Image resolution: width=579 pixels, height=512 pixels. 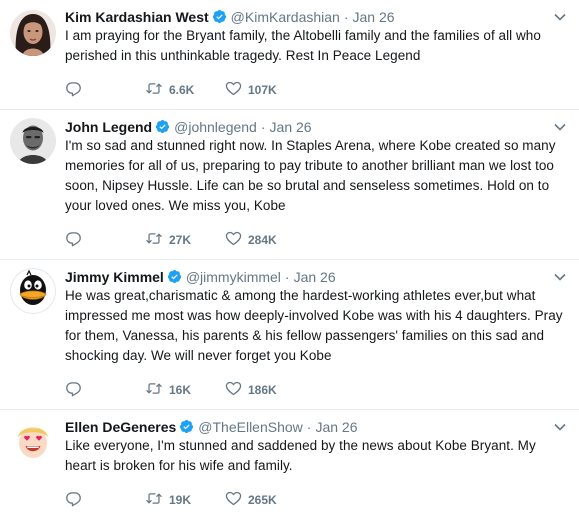 What do you see at coordinates (108, 127) in the screenshot?
I see `display-name: John Legend` at bounding box center [108, 127].